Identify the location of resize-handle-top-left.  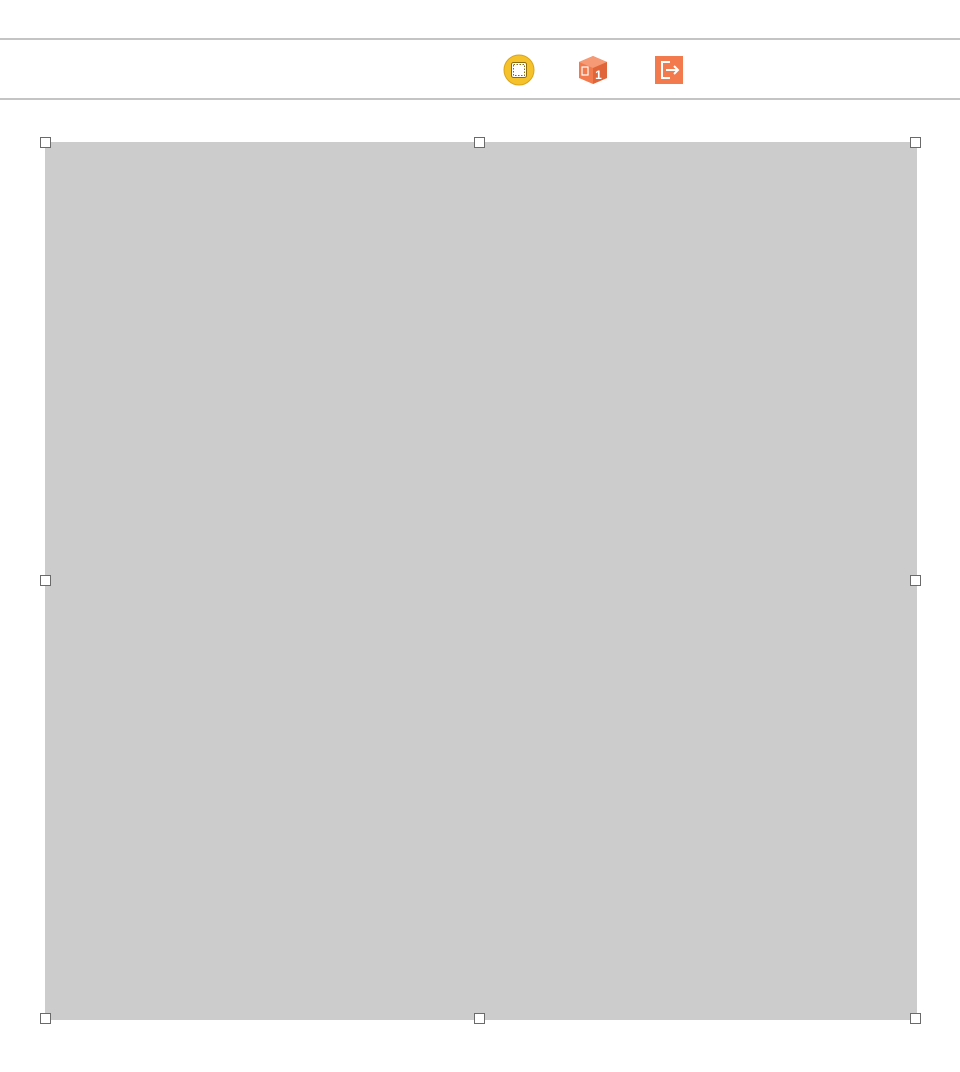
(45, 142).